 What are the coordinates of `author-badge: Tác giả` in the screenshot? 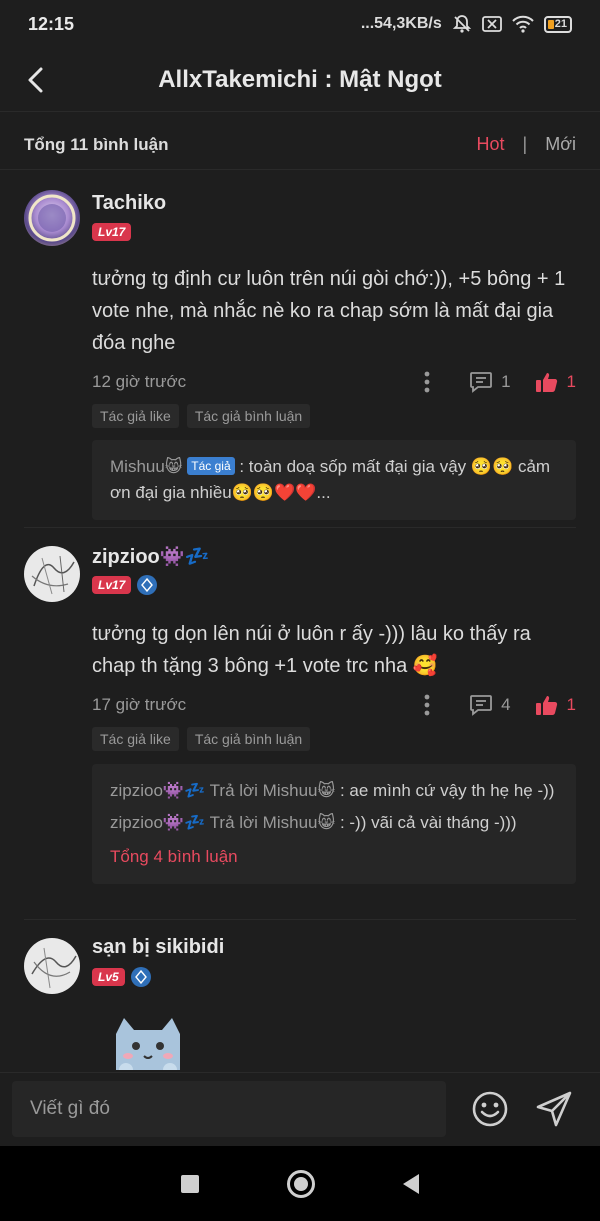 It's located at (211, 466).